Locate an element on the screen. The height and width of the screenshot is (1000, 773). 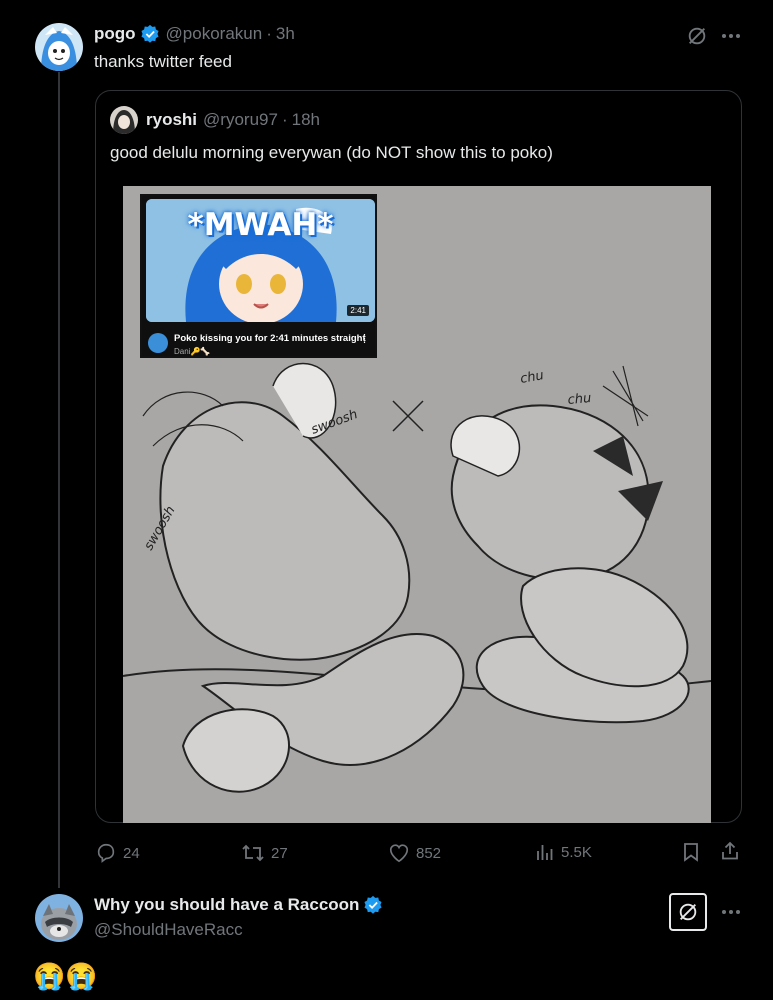
quoted-timestamp: 18h is located at coordinates (306, 120).